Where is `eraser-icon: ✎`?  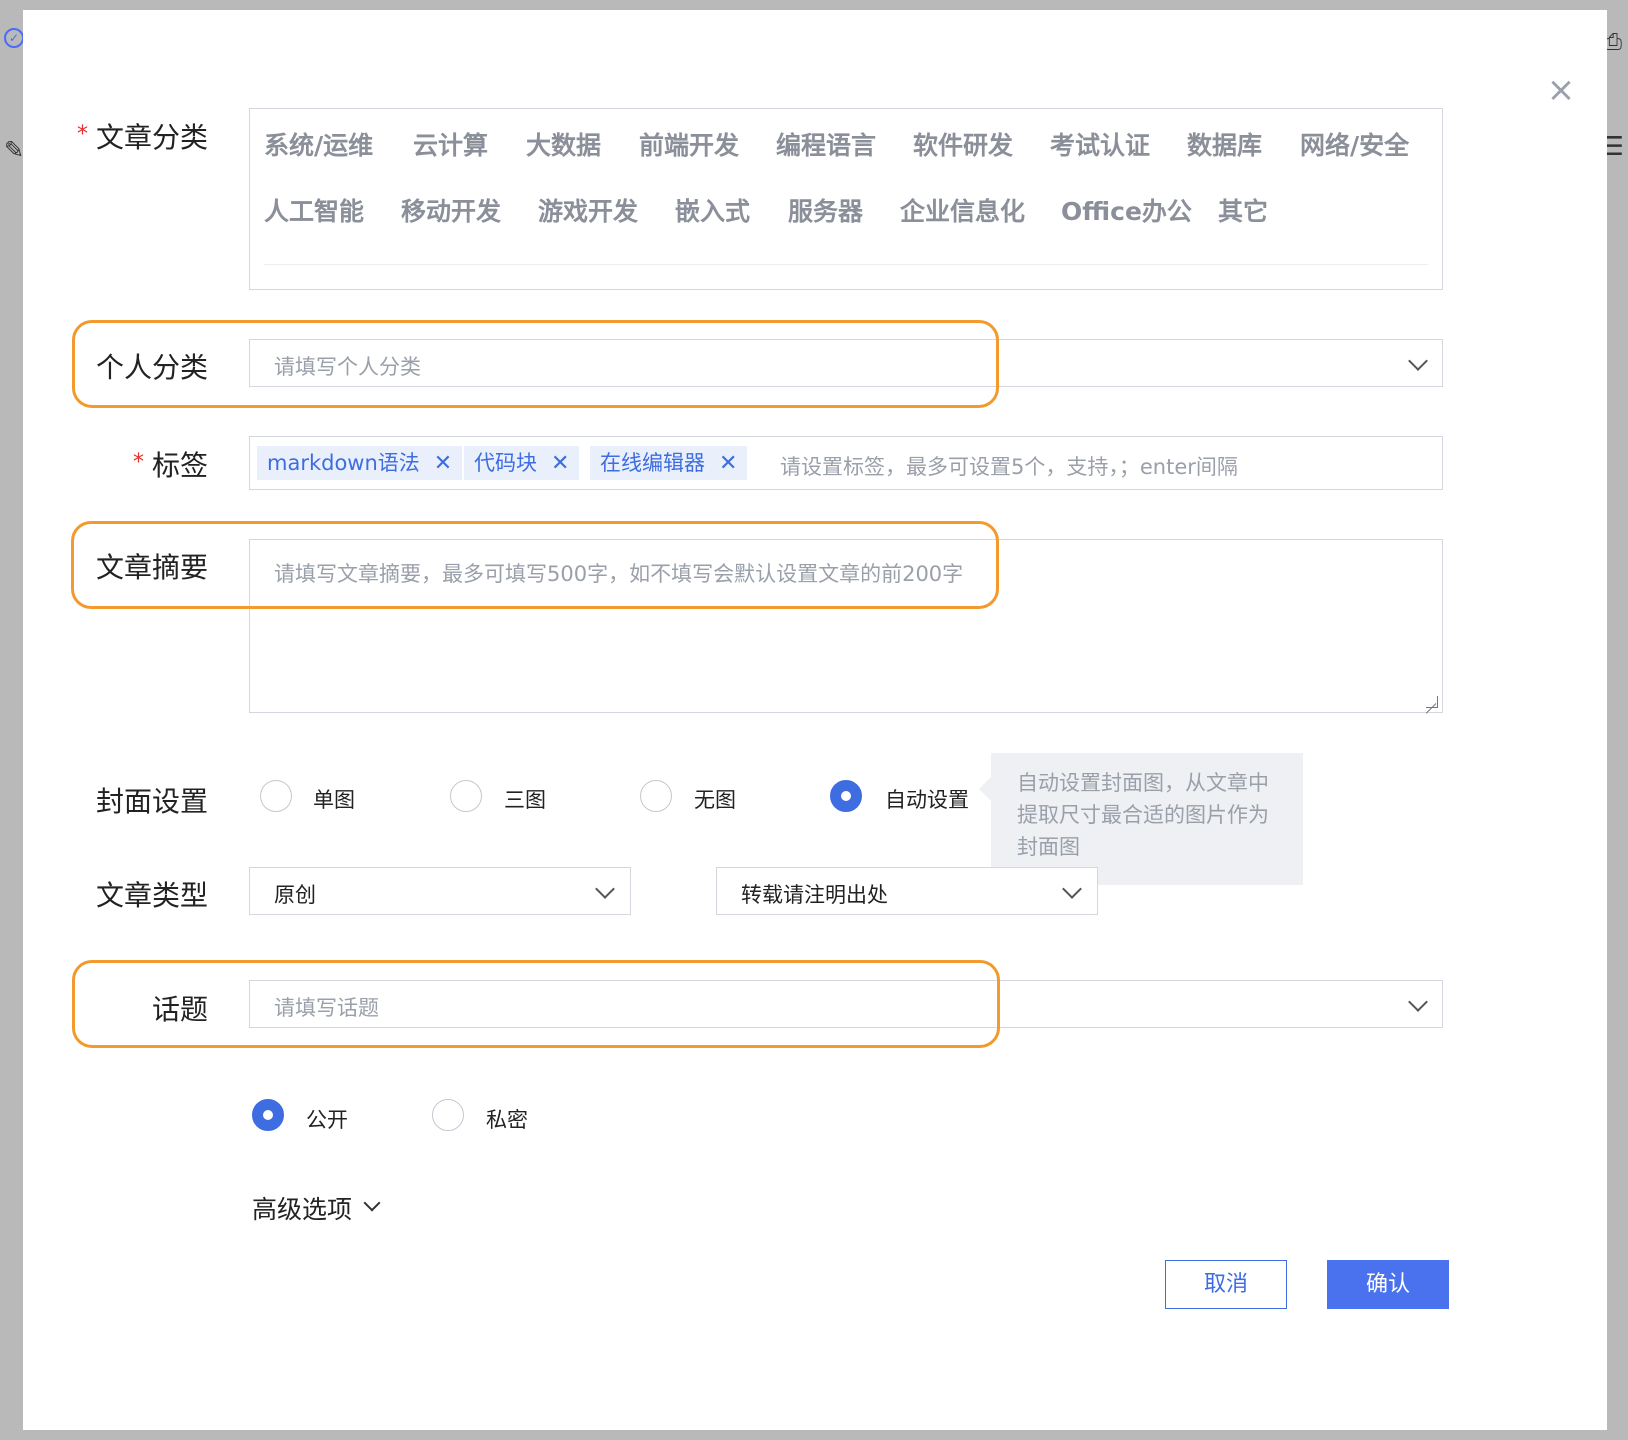
eraser-icon: ✎ is located at coordinates (14, 150).